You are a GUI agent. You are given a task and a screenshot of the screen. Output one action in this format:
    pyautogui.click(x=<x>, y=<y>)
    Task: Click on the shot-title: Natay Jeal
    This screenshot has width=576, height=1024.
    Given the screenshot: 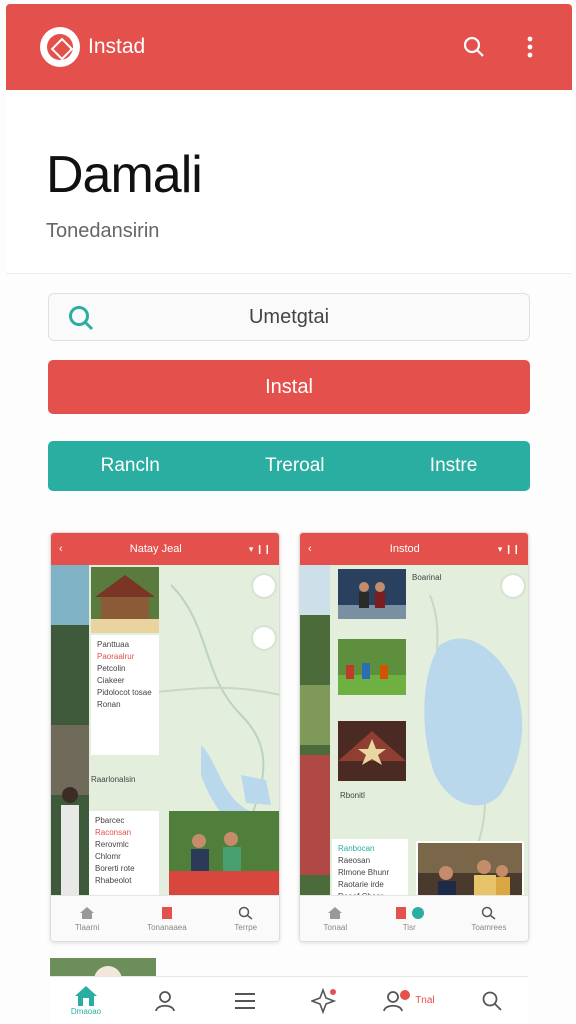 What is the action you would take?
    pyautogui.click(x=155, y=549)
    